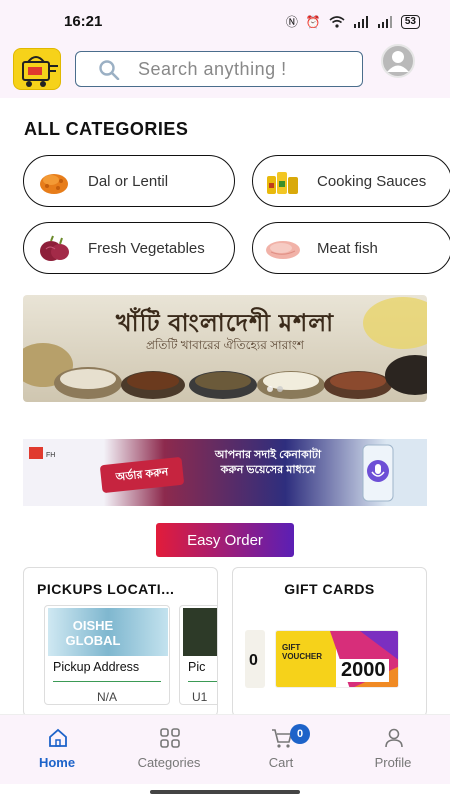 Image resolution: width=450 pixels, height=800 pixels. I want to click on user-avatar-icon, so click(398, 61).